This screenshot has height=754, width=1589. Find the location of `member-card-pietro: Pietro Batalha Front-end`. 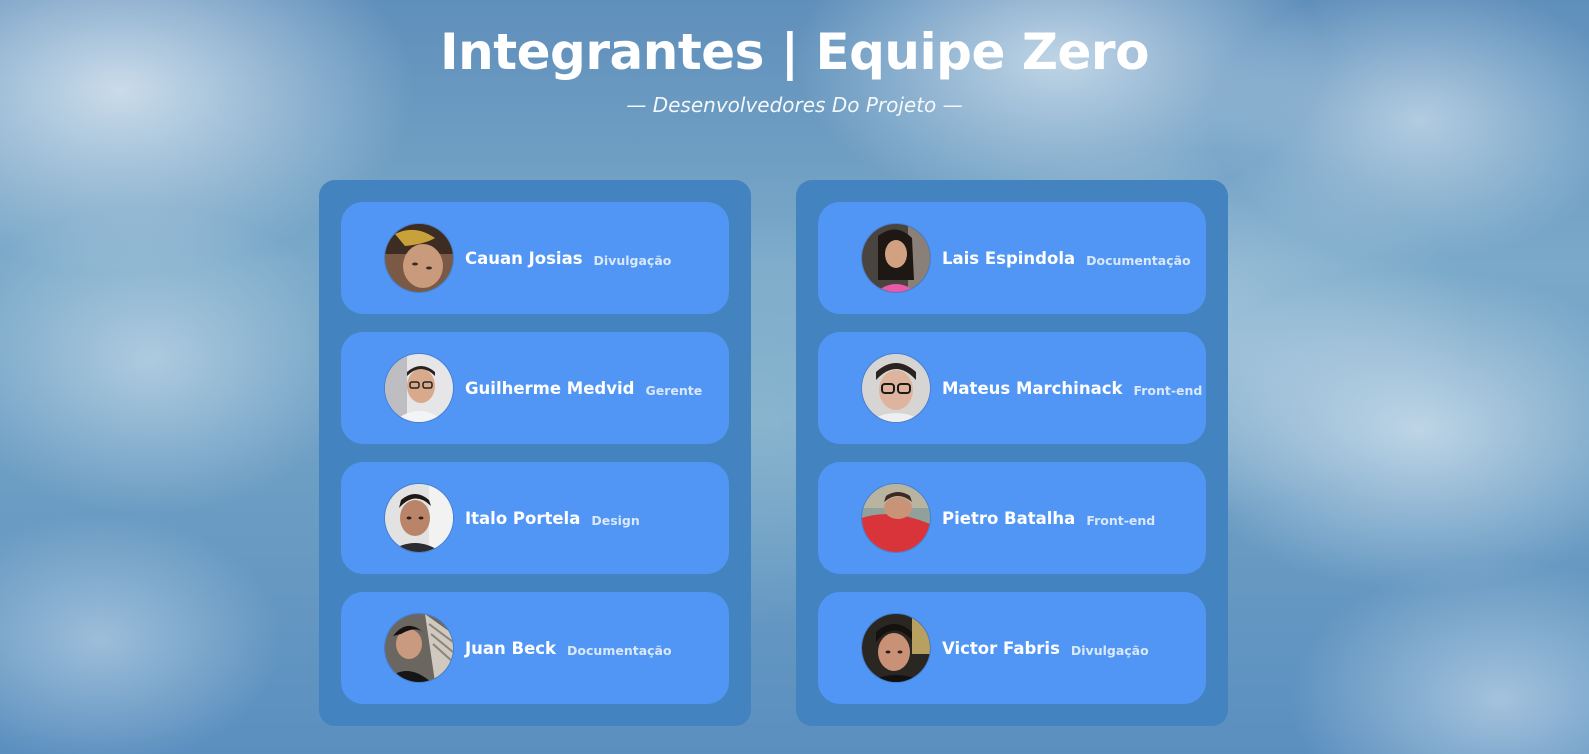

member-card-pietro: Pietro Batalha Front-end is located at coordinates (1012, 518).